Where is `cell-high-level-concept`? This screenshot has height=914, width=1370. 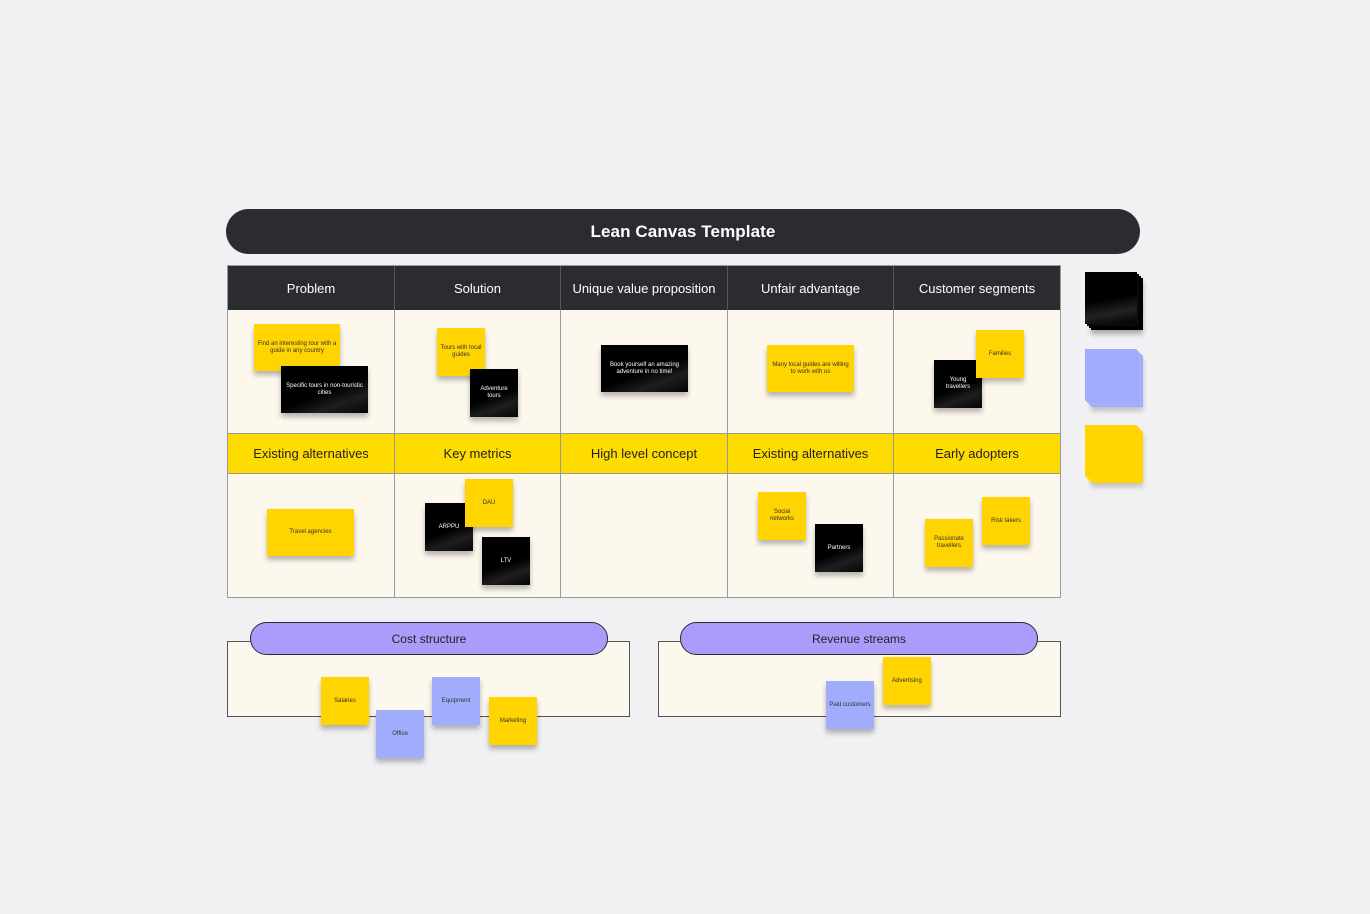
cell-high-level-concept is located at coordinates (644, 535).